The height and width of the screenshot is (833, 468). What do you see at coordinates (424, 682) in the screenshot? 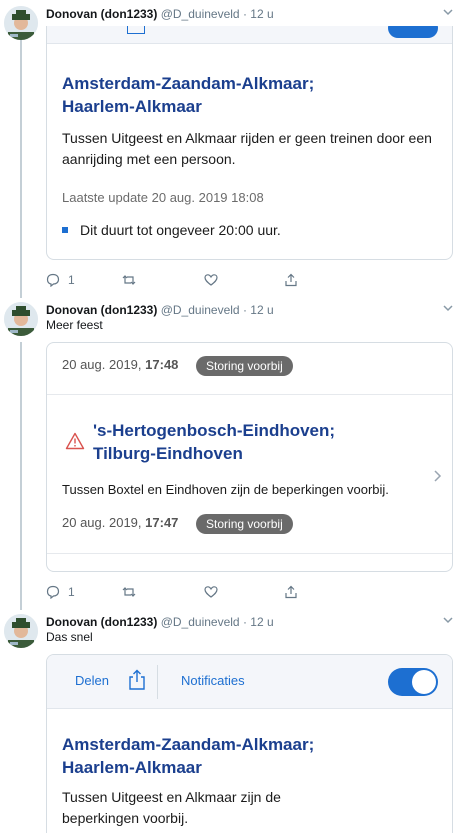
I see `toggle-knob` at bounding box center [424, 682].